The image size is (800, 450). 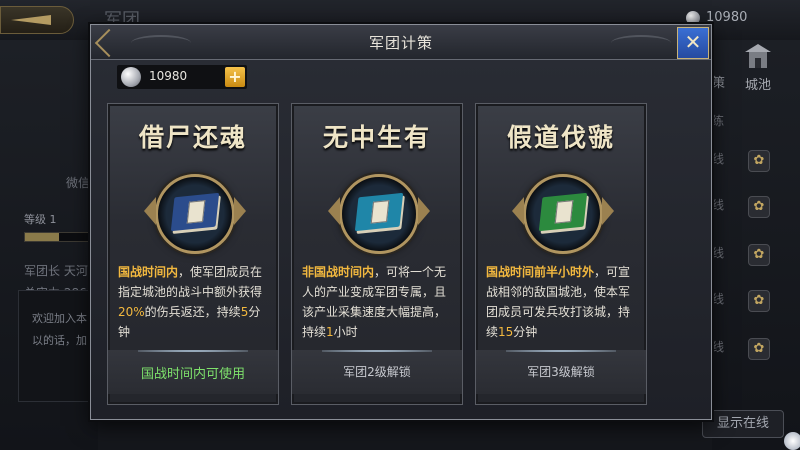 I want to click on card-footer: 军团2级解锁, so click(x=377, y=372).